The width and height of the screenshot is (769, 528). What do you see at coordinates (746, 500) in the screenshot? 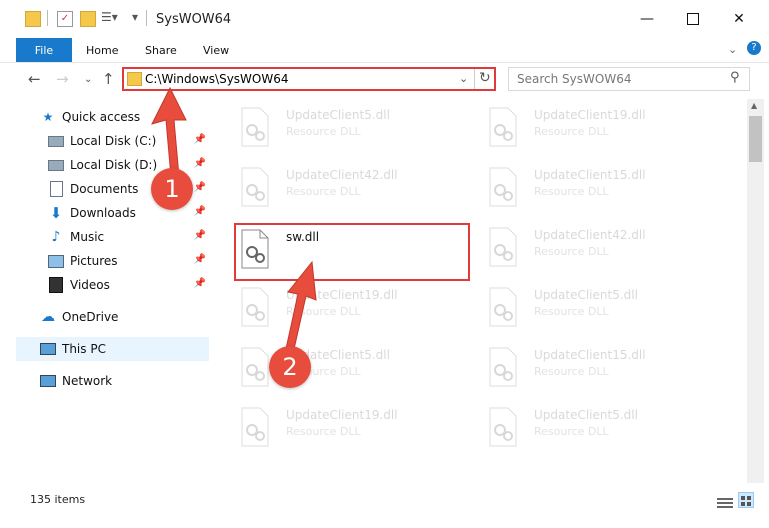
I see `large-icons-view-icon` at bounding box center [746, 500].